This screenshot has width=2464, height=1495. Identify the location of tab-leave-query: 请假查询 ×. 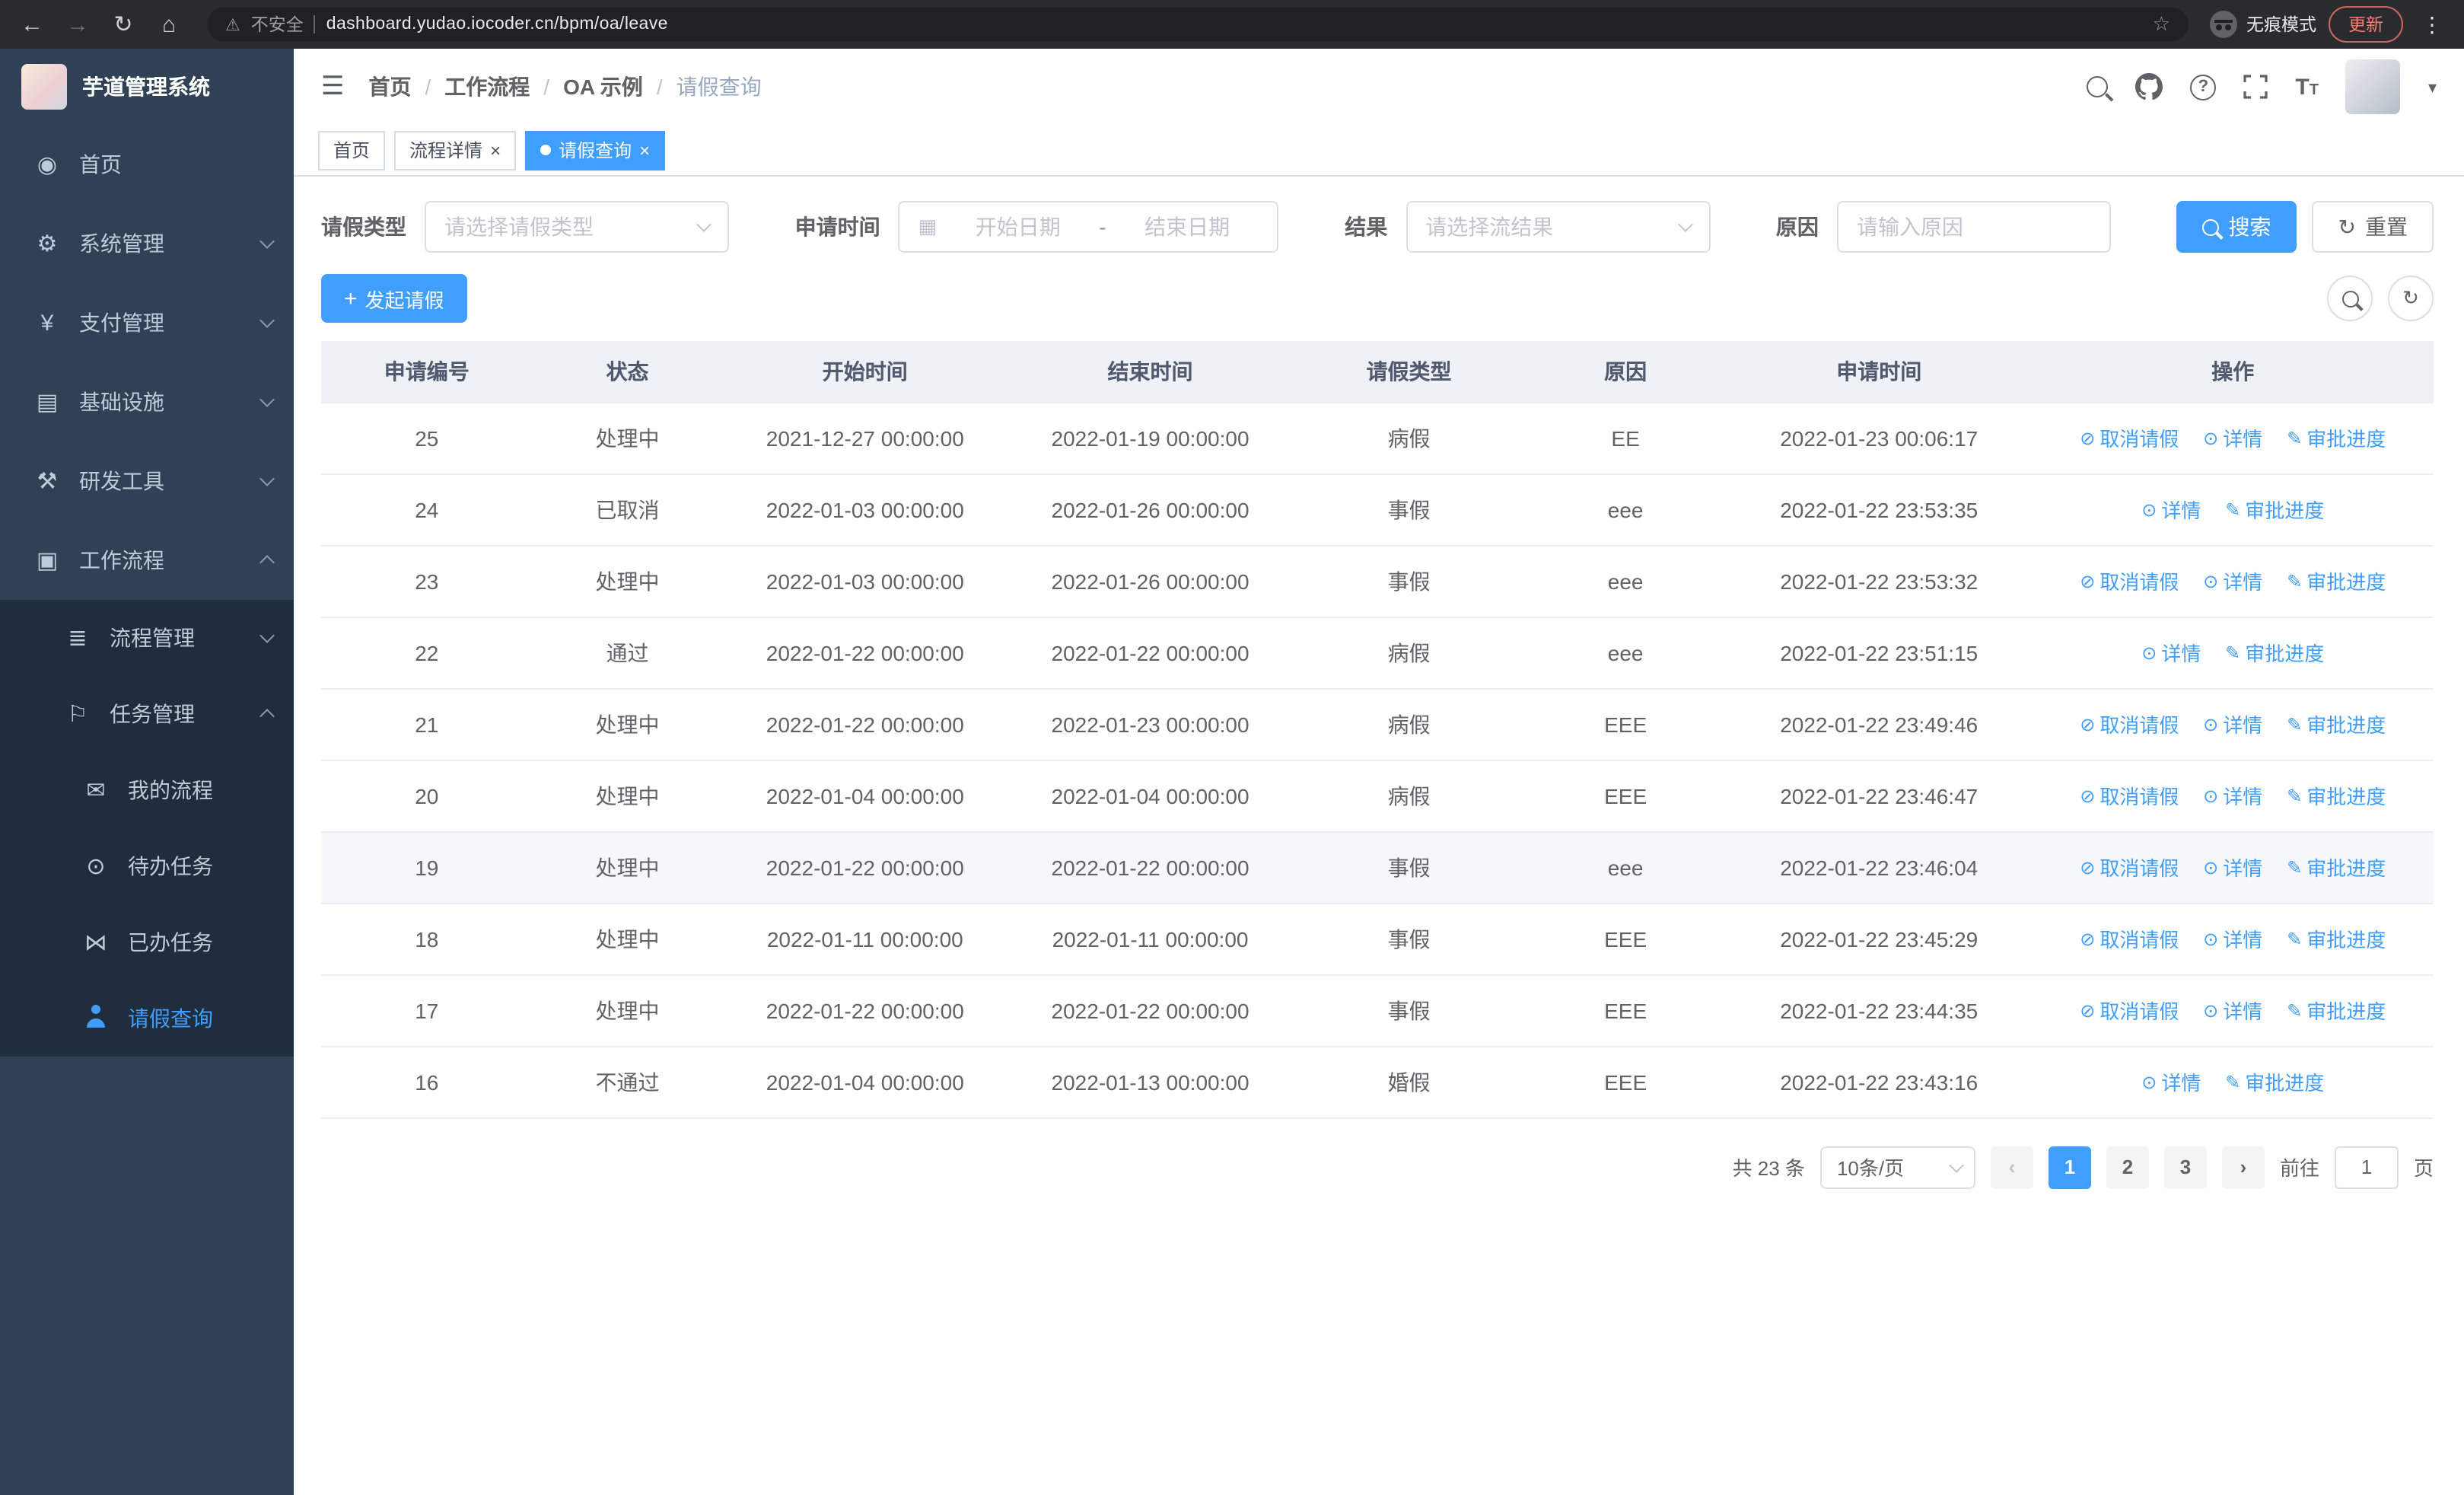
(595, 150).